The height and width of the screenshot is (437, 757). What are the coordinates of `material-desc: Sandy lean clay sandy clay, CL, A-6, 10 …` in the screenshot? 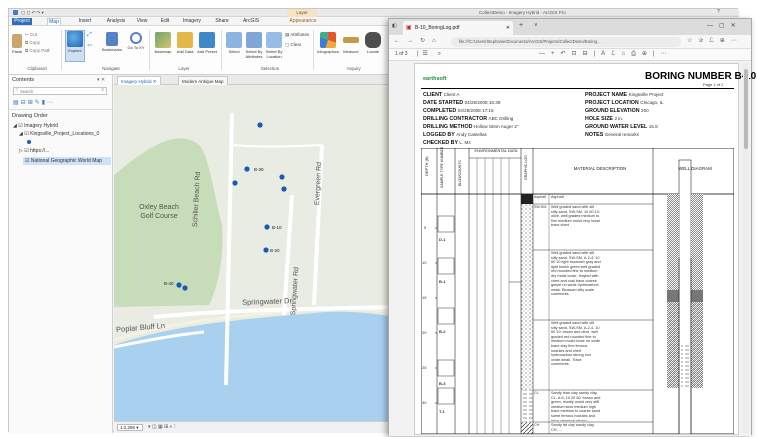 It's located at (576, 406).